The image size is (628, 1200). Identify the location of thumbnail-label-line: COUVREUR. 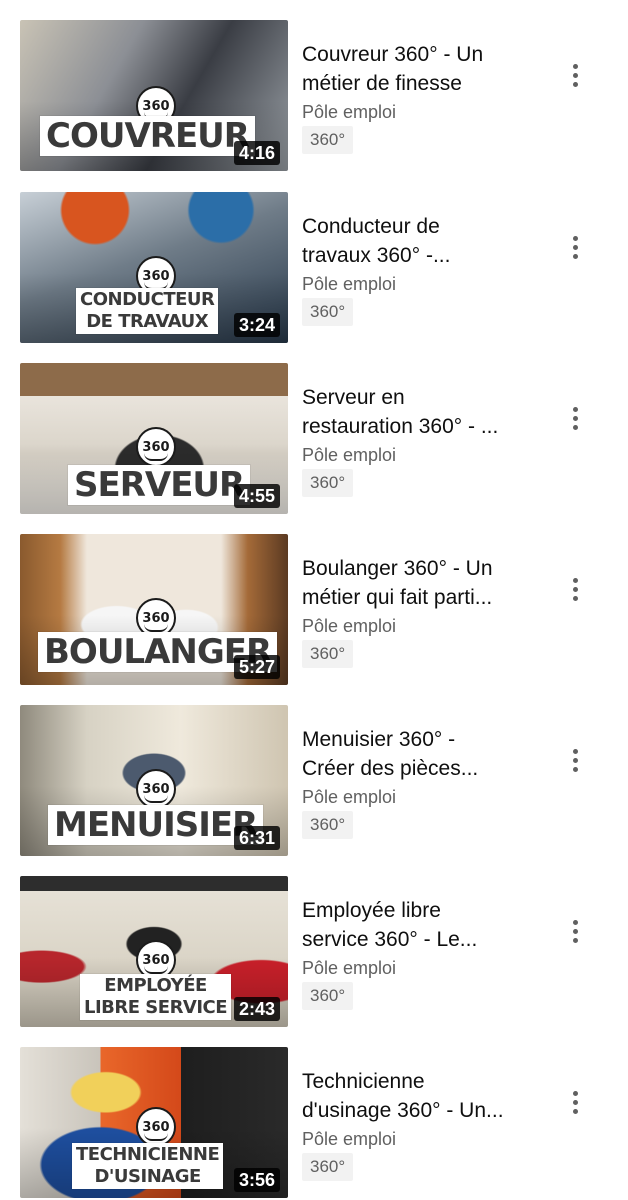
(148, 136).